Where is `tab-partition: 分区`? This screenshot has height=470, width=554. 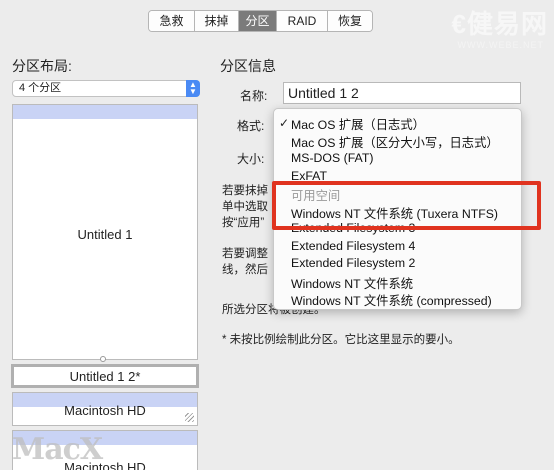
tab-partition: 分区 is located at coordinates (258, 21).